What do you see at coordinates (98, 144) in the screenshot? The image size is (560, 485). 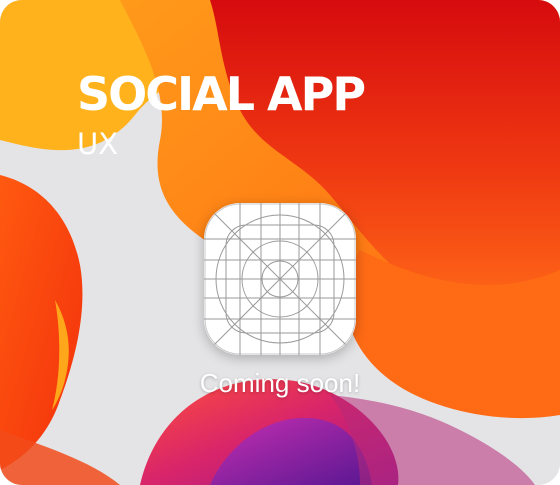 I see `app-subtitle: UX` at bounding box center [98, 144].